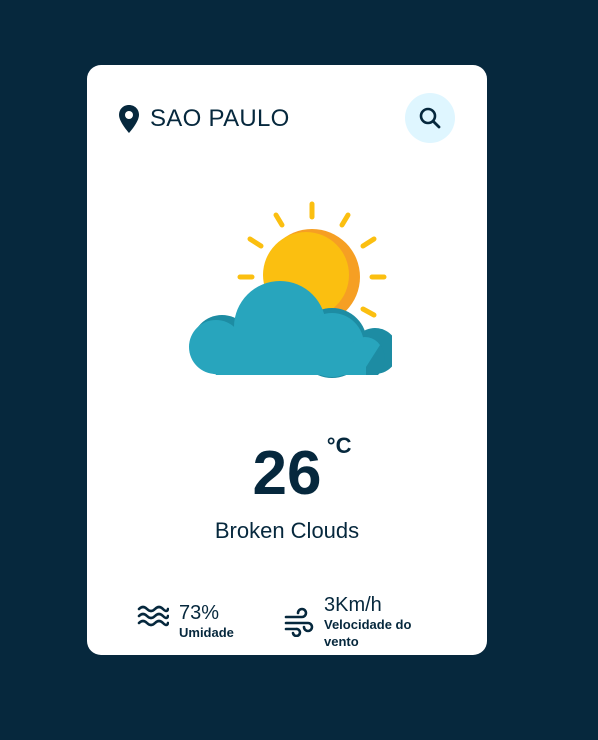 Image resolution: width=598 pixels, height=740 pixels. Describe the element at coordinates (353, 605) in the screenshot. I see `wind-speed-value: 3Km/h` at that location.